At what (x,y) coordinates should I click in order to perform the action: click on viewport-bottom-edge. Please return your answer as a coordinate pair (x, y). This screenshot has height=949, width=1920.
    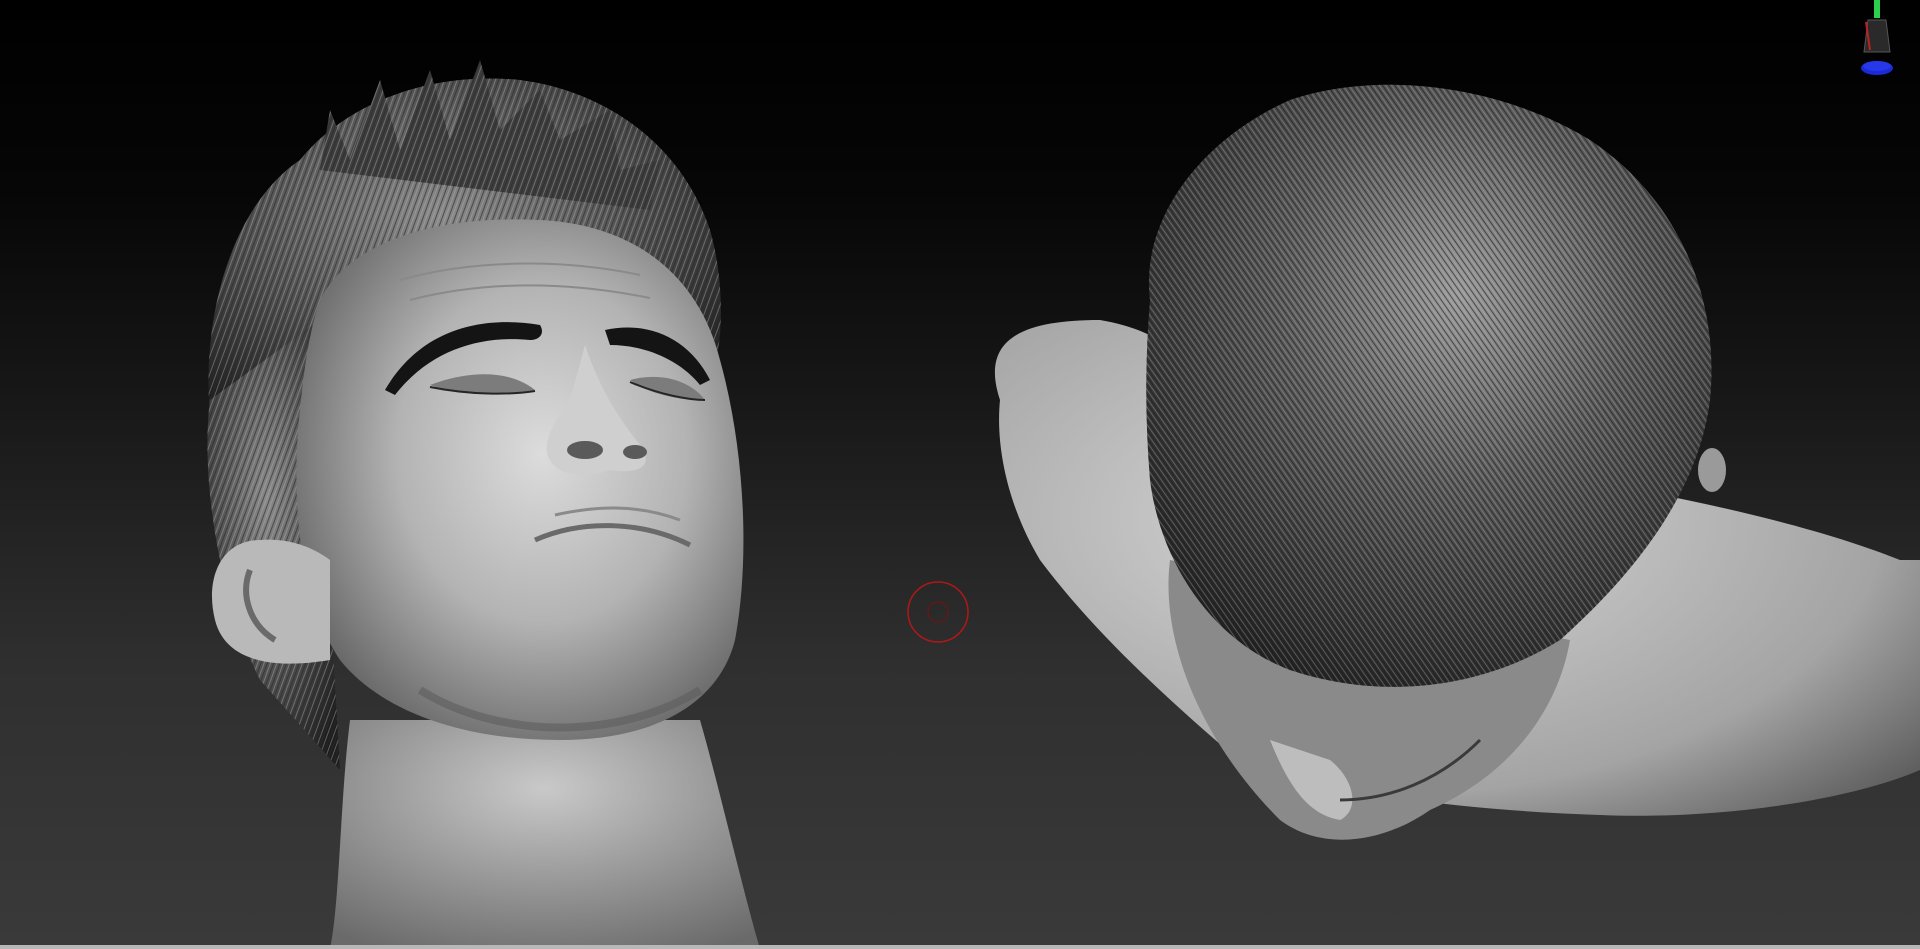
    Looking at the image, I should click on (960, 947).